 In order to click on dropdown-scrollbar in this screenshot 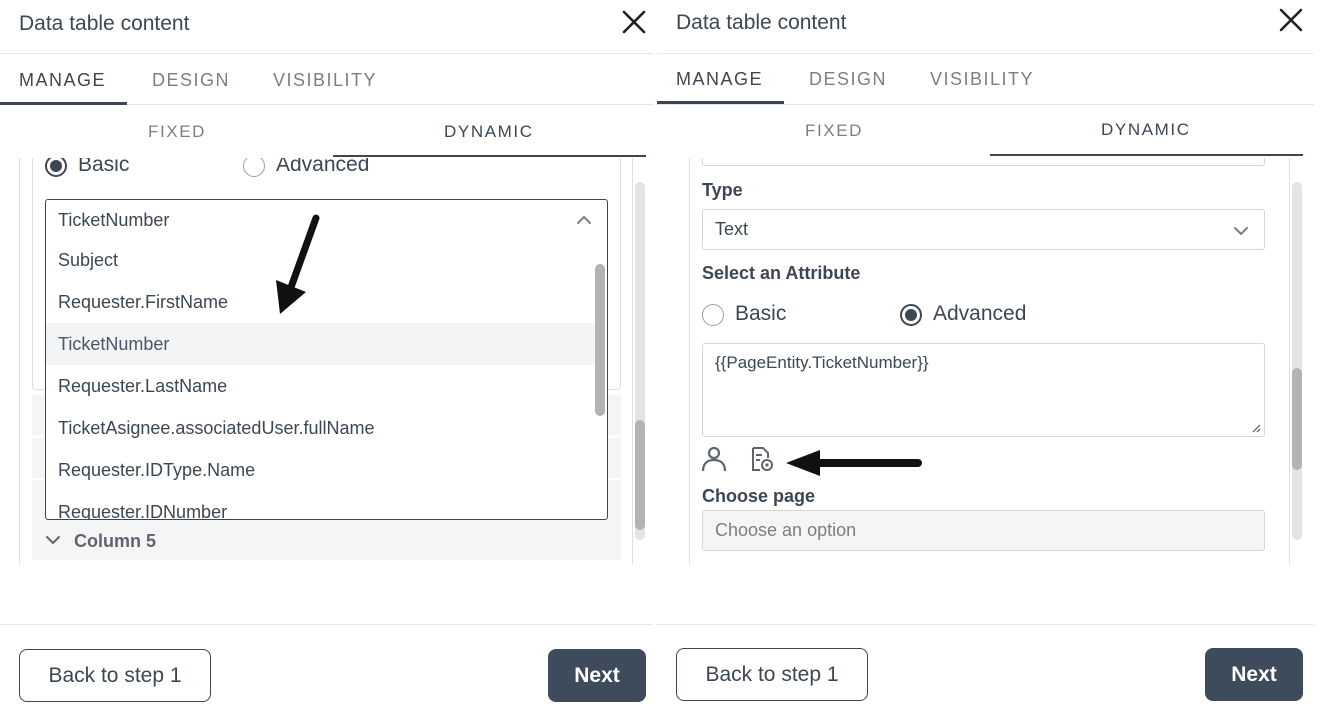, I will do `click(600, 340)`.